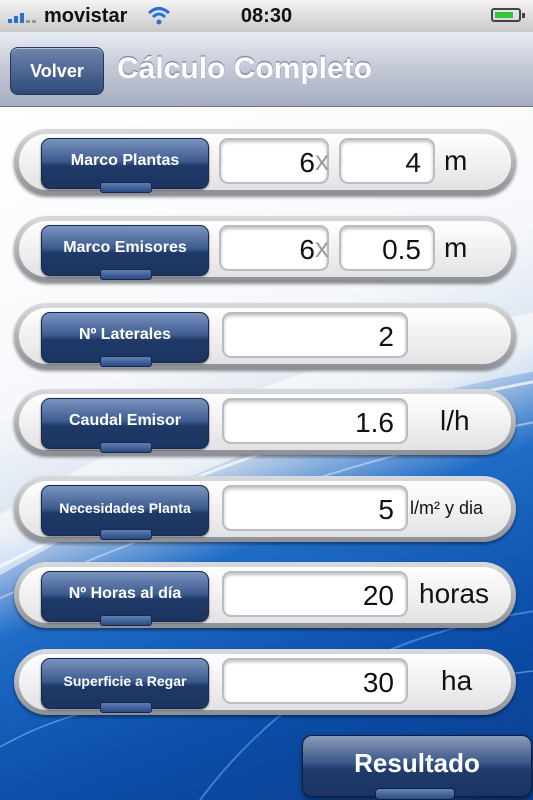 The image size is (533, 800). Describe the element at coordinates (245, 68) in the screenshot. I see `page-title: Cálculo Completo` at that location.